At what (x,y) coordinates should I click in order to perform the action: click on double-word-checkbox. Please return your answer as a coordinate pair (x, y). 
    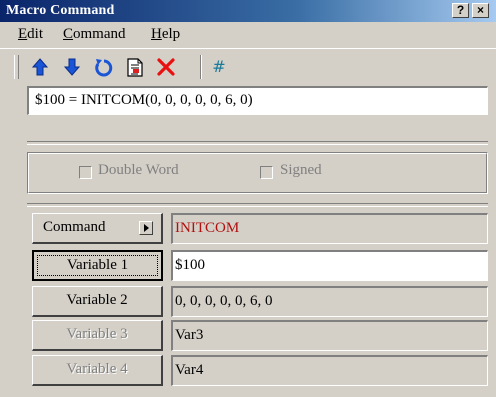
    Looking at the image, I should click on (85, 172).